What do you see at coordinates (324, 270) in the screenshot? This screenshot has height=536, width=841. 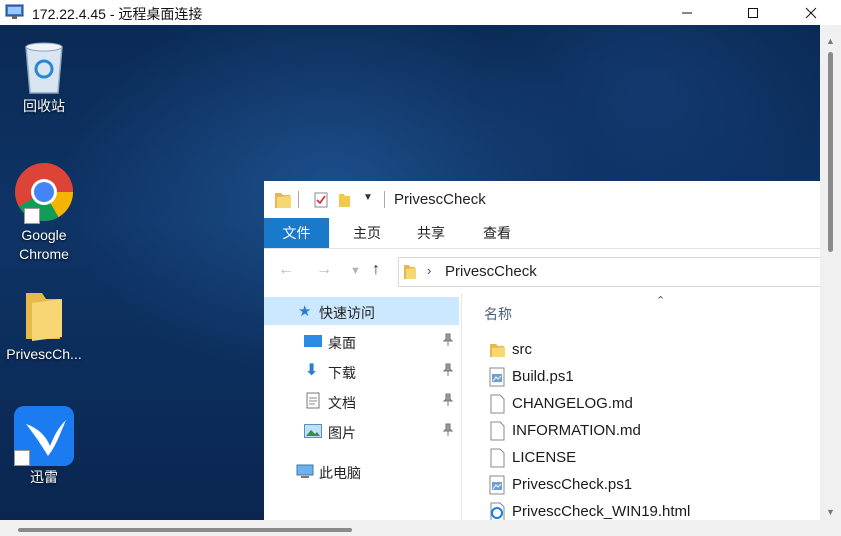 I see `forward-arrow-icon: →` at bounding box center [324, 270].